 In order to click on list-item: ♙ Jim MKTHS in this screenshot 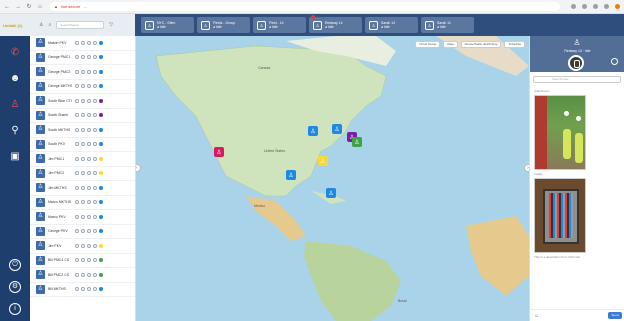, I will do `click(82, 188)`.